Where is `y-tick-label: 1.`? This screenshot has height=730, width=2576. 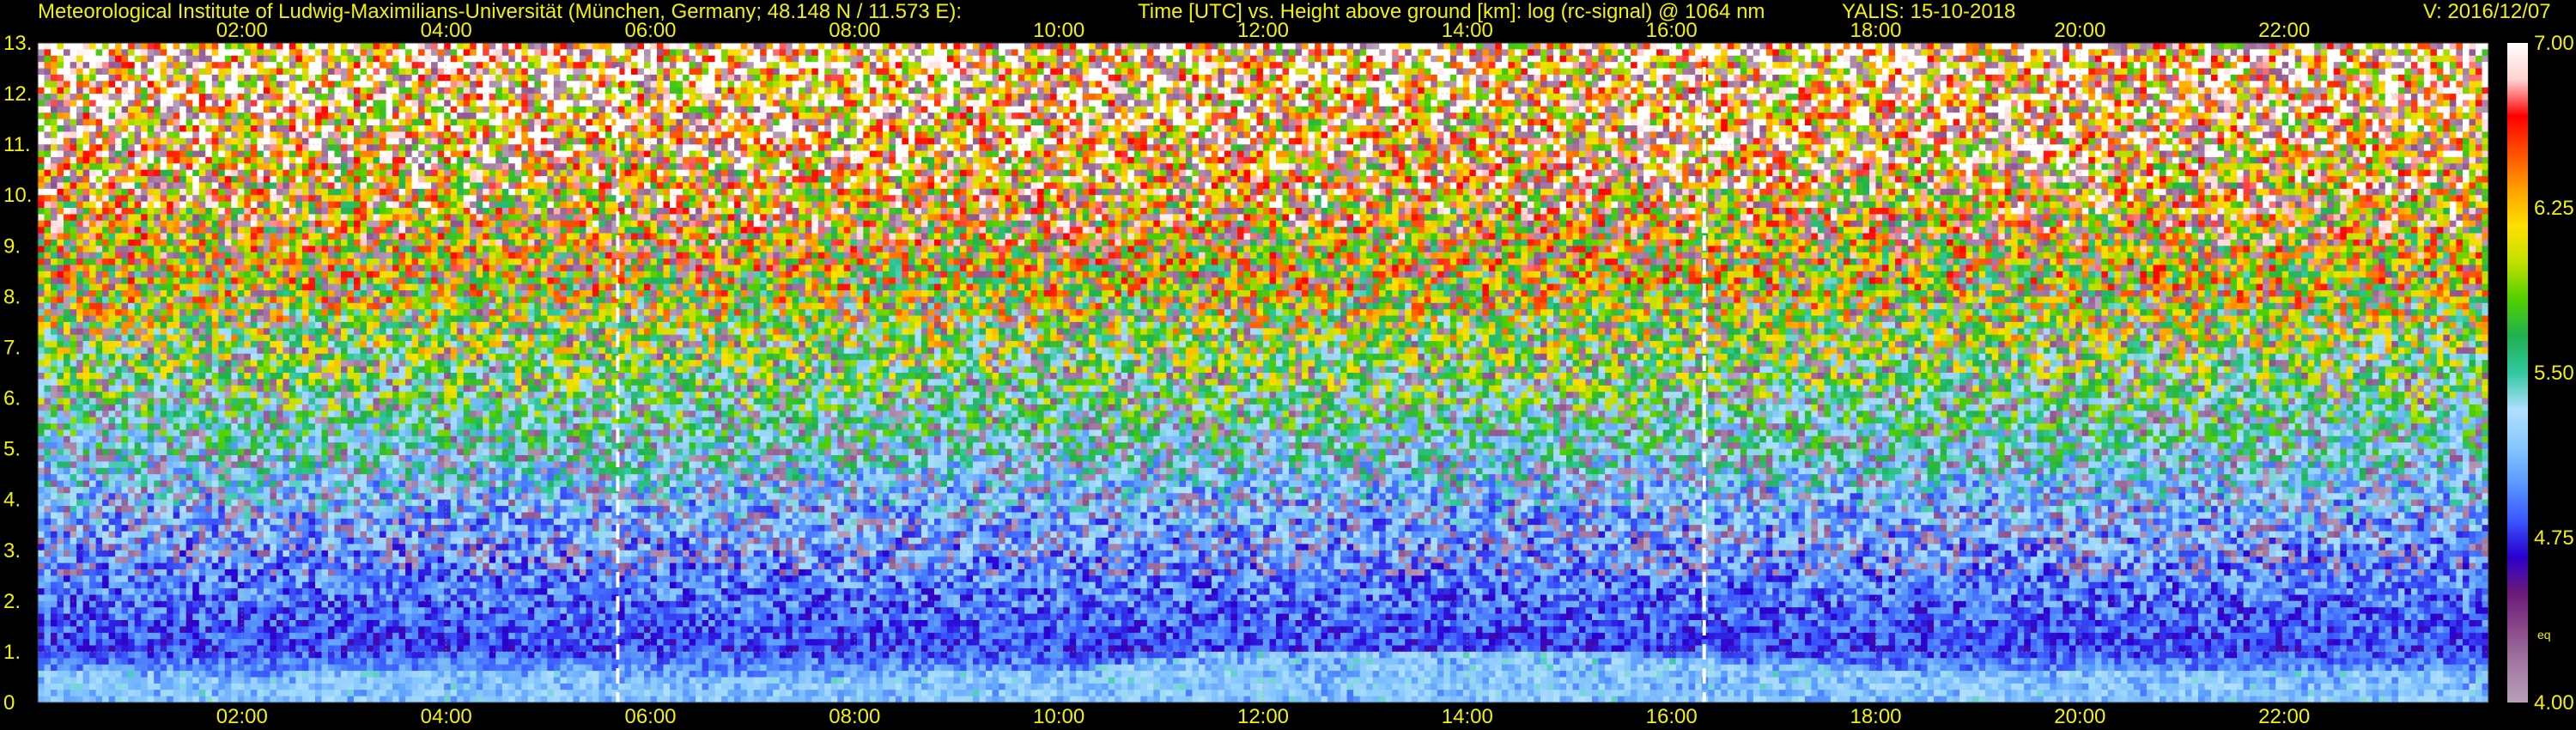 y-tick-label: 1. is located at coordinates (12, 652).